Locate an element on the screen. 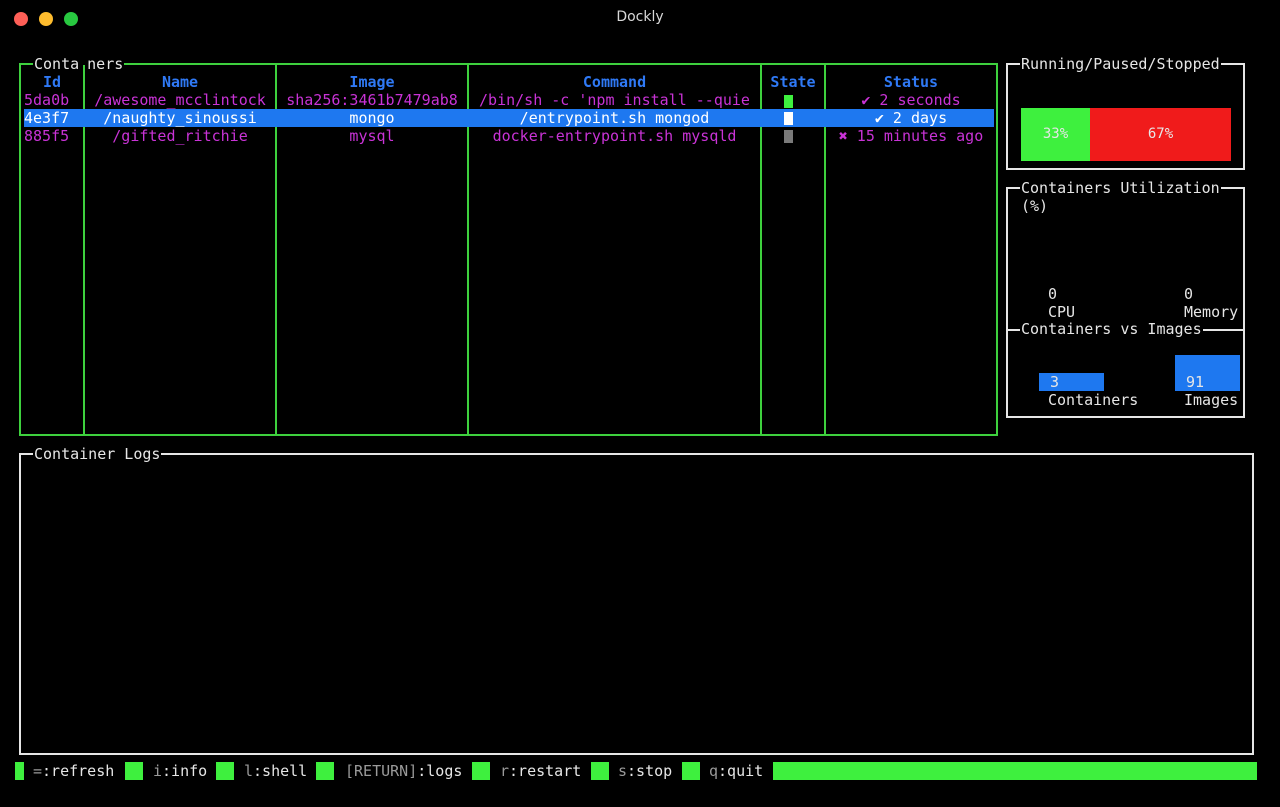 This screenshot has width=1280, height=807. cpu-value: 0 is located at coordinates (1053, 294).